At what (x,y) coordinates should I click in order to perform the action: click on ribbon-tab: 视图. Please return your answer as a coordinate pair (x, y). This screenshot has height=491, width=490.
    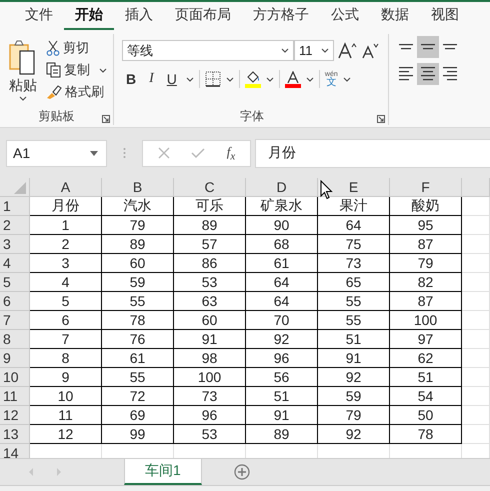
    Looking at the image, I should click on (445, 16).